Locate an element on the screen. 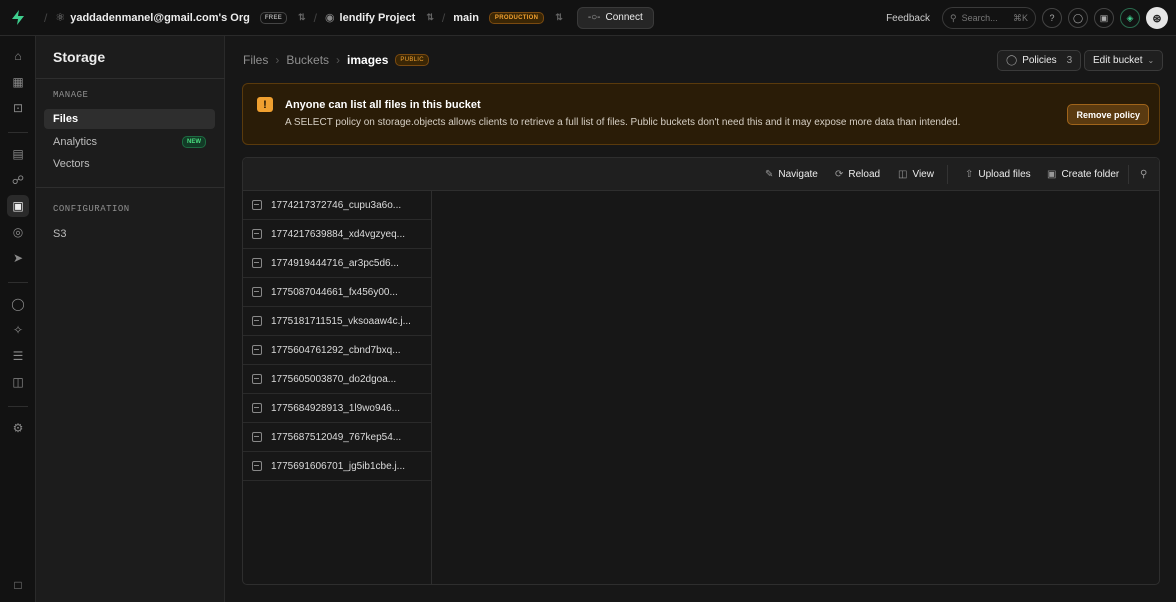  create-folder-label: Create folder is located at coordinates (1090, 174).